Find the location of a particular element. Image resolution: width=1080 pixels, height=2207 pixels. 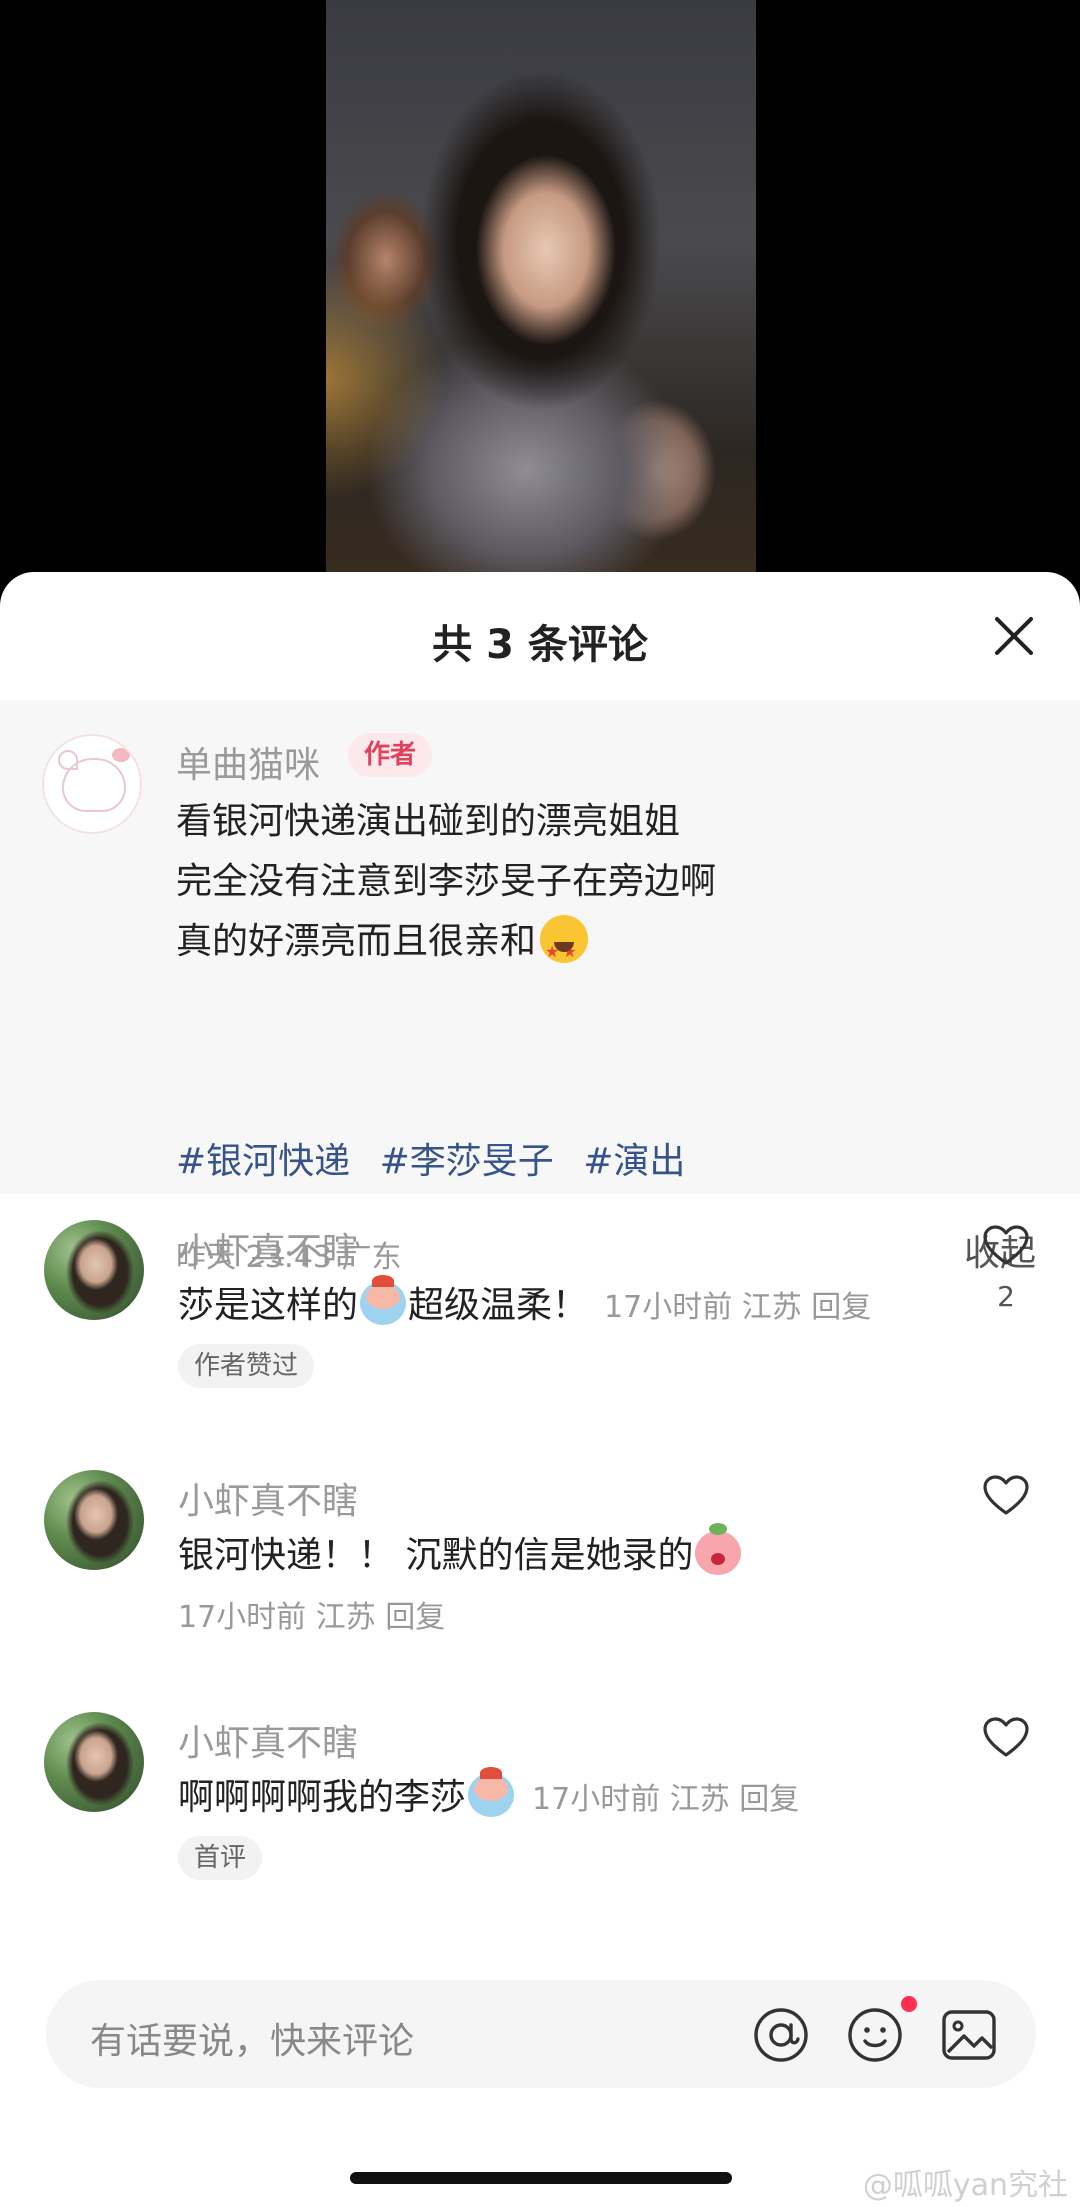

hello-kitty-icon is located at coordinates (94, 780).